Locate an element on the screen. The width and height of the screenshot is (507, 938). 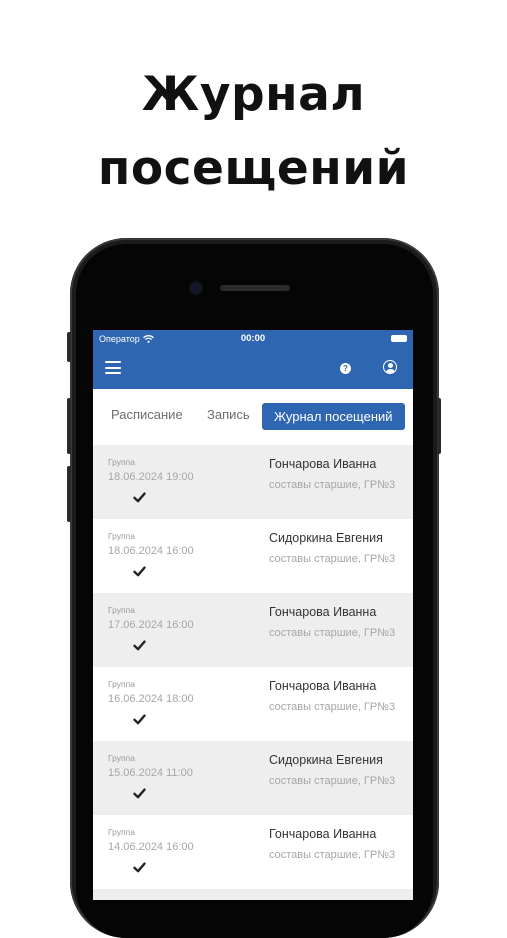
entry-datetime: 17.06.2024 16:00 is located at coordinates (151, 625).